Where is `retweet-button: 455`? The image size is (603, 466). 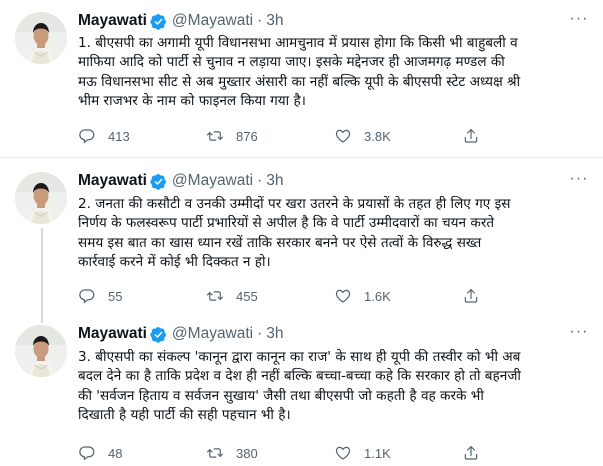 retweet-button: 455 is located at coordinates (232, 296).